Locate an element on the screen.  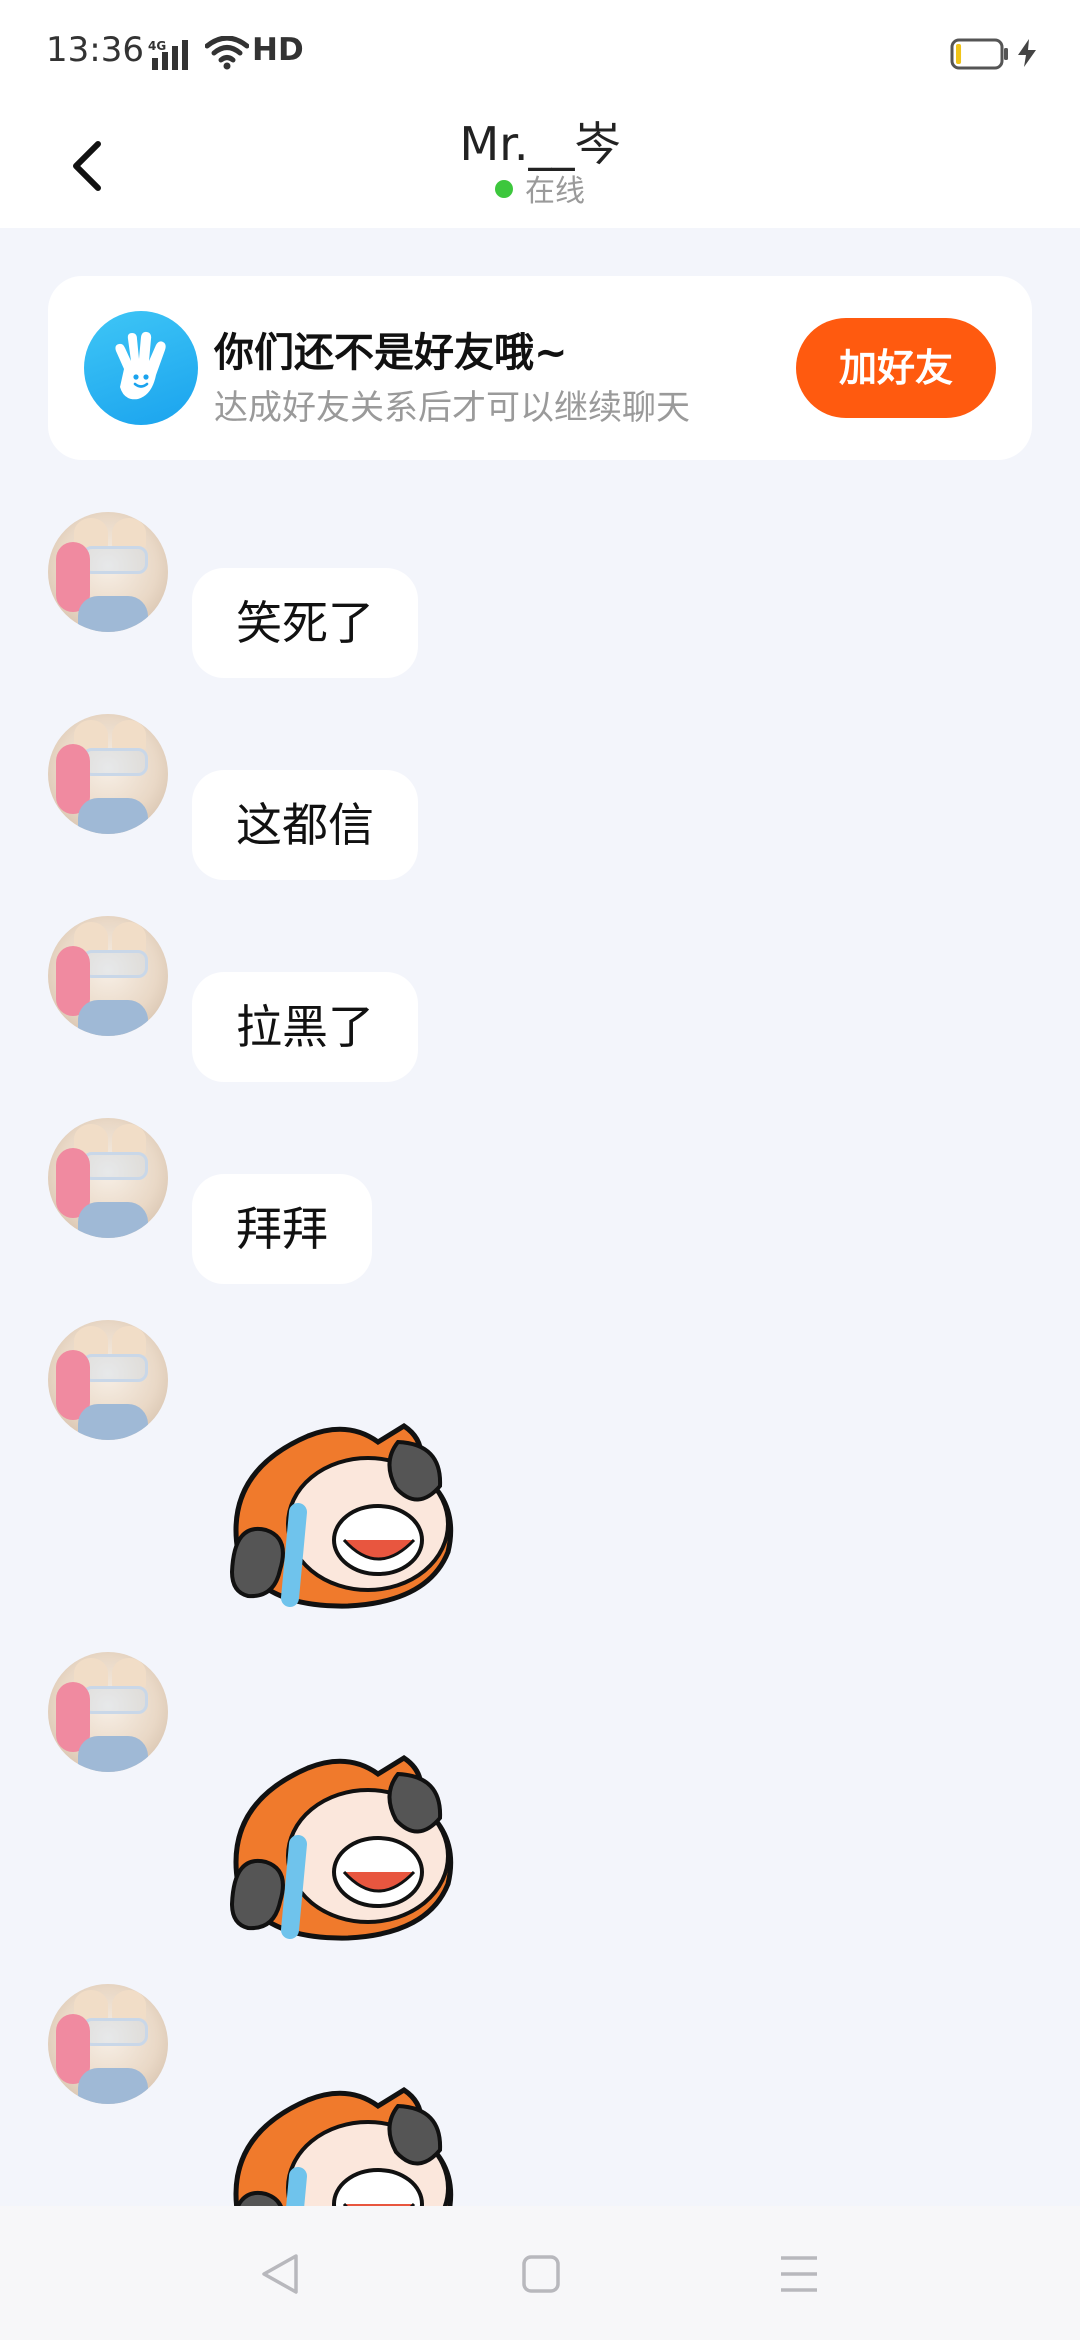
online-status-label: 在线 is located at coordinates (555, 191).